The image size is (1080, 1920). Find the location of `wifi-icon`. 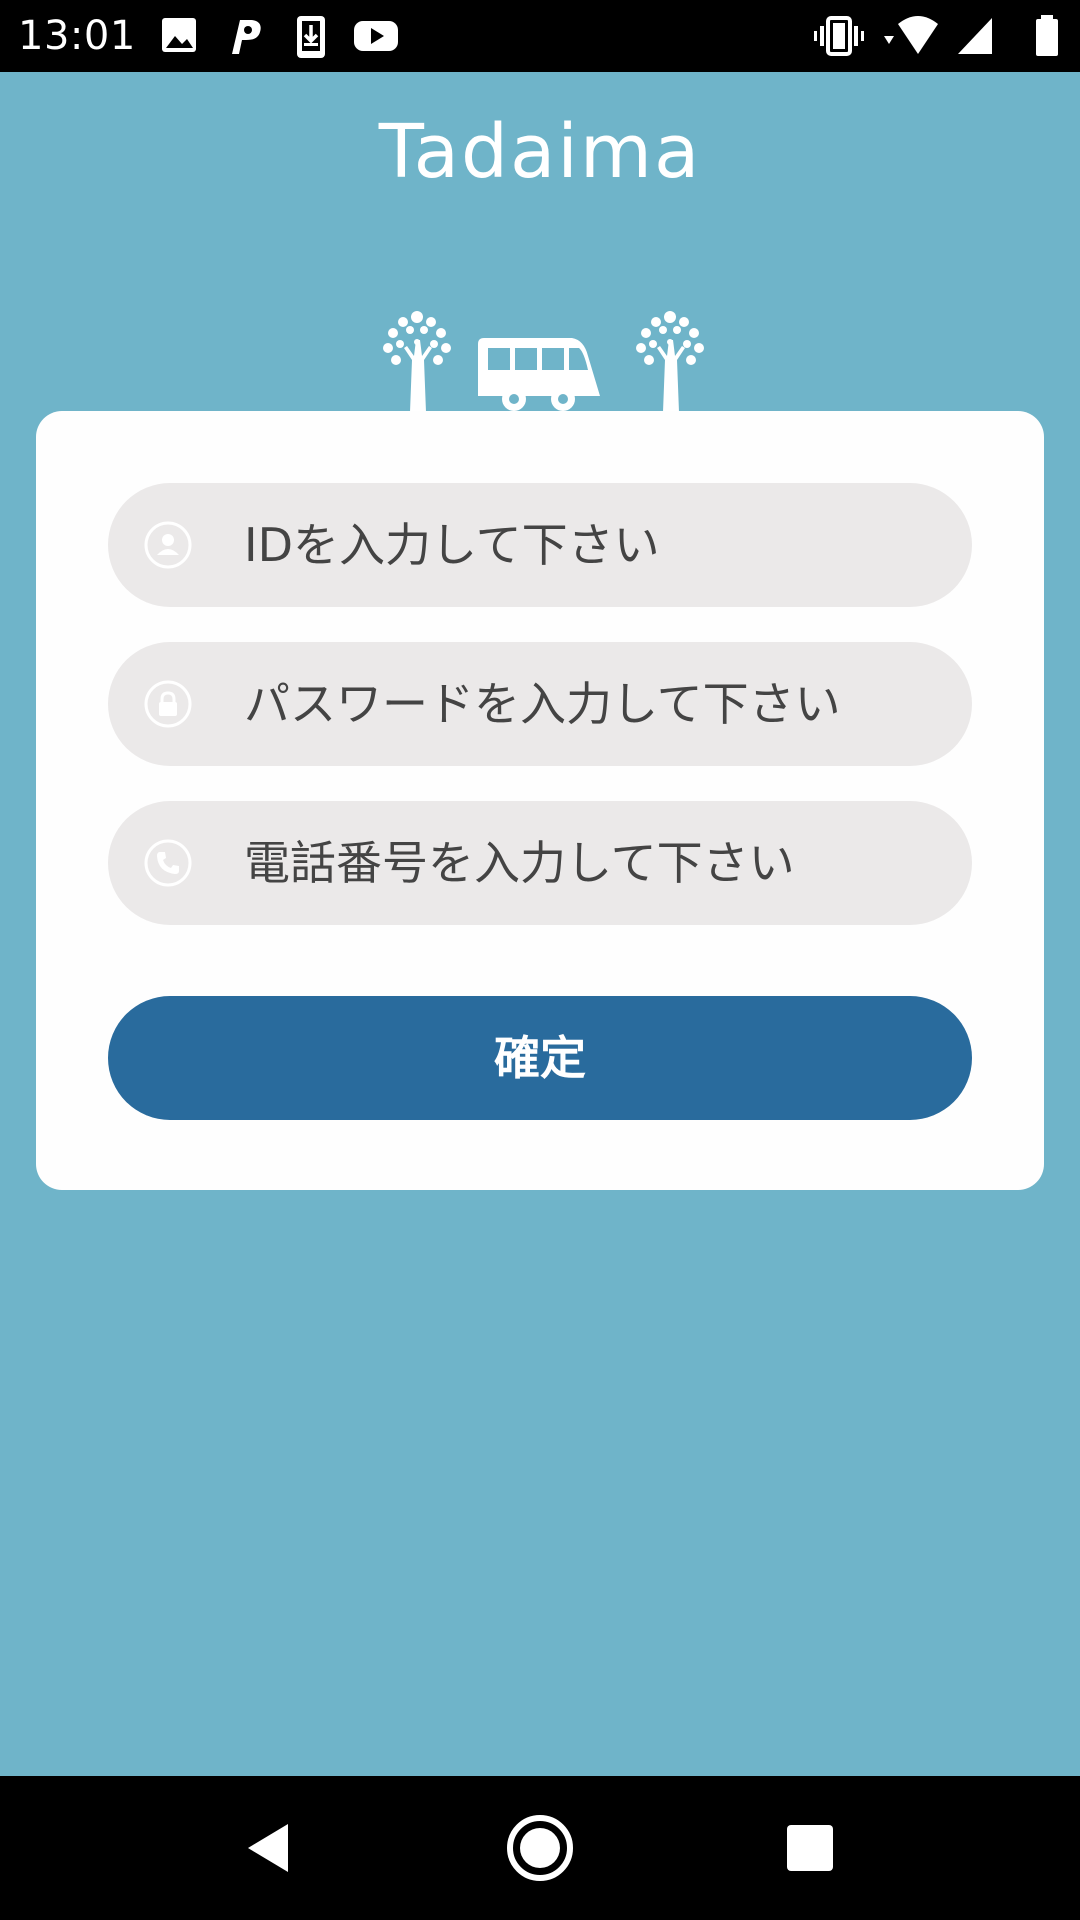

wifi-icon is located at coordinates (914, 36).